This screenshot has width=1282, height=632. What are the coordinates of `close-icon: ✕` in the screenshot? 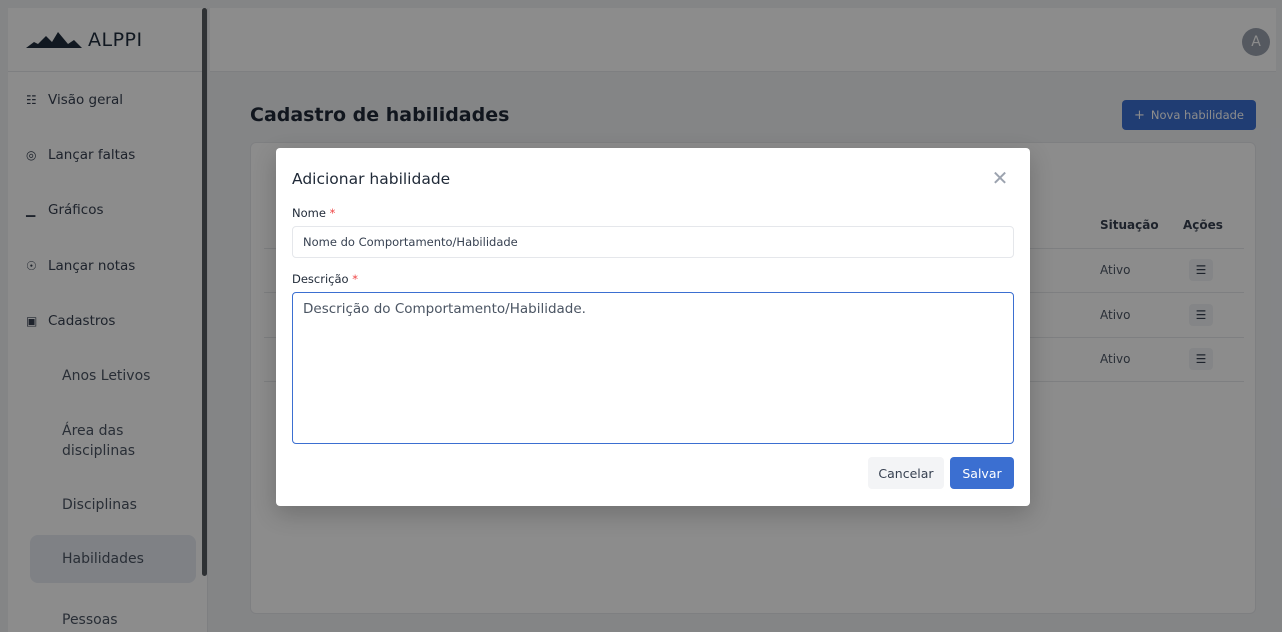 It's located at (1000, 178).